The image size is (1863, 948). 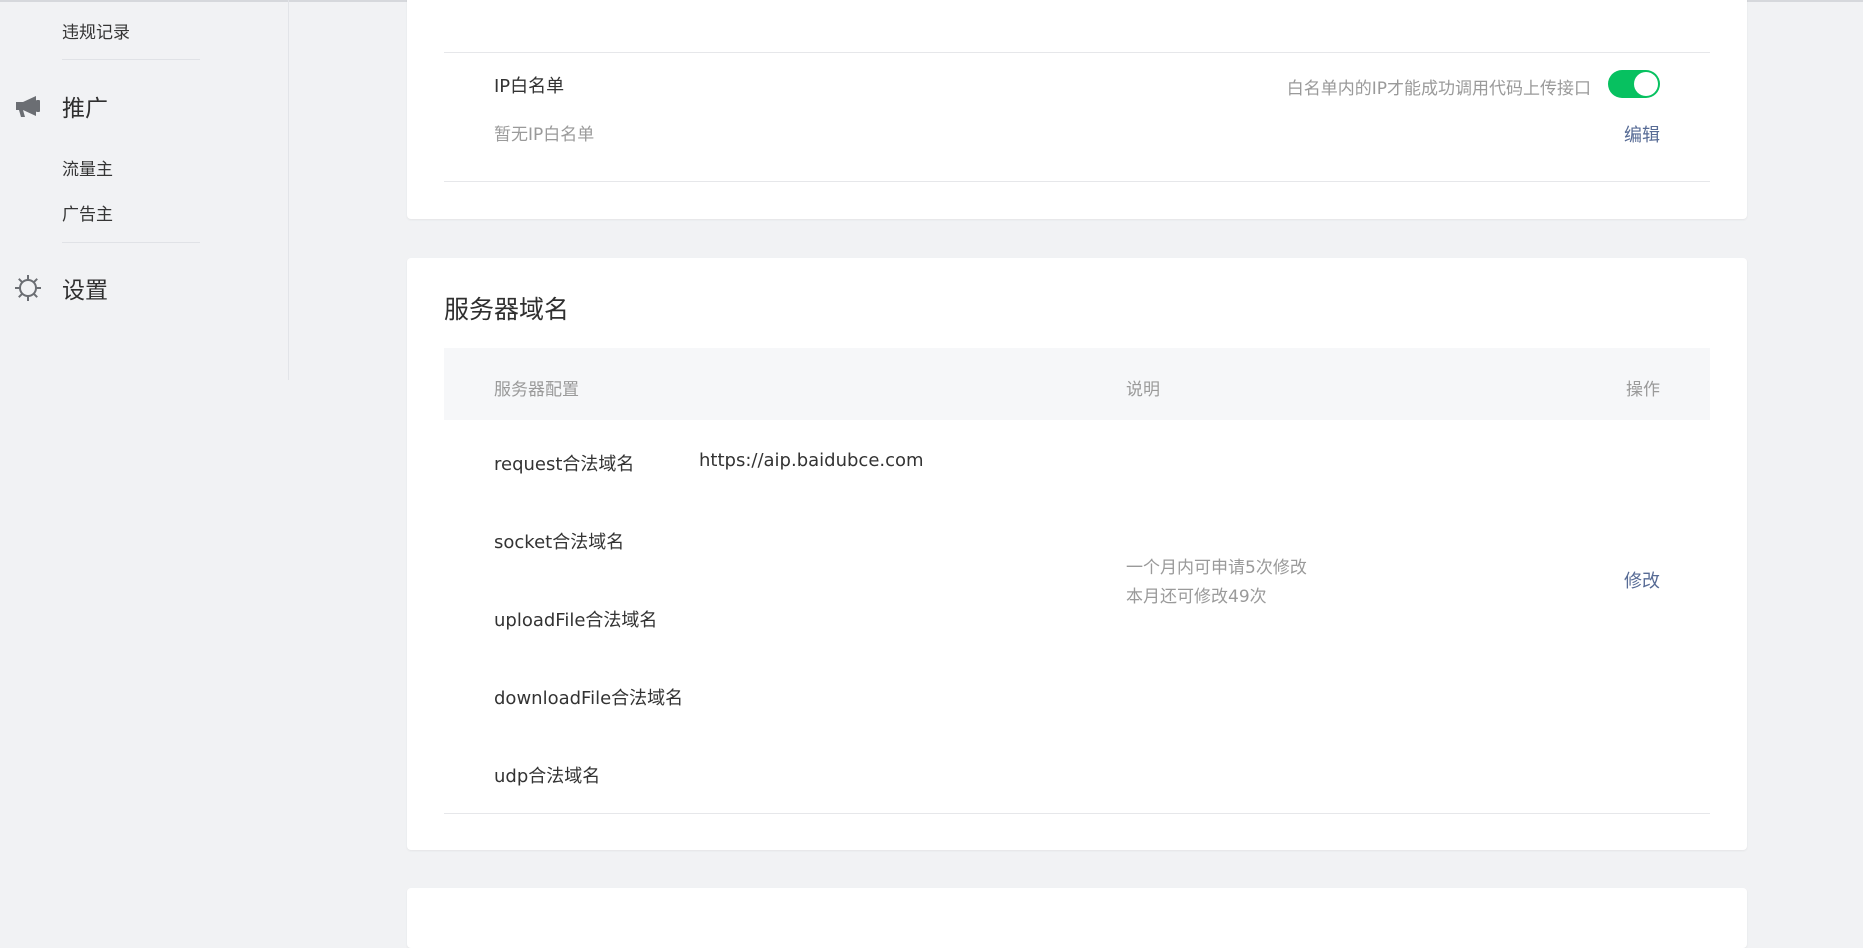 I want to click on description-line: 一个月内可申请5次修改, so click(x=1216, y=568).